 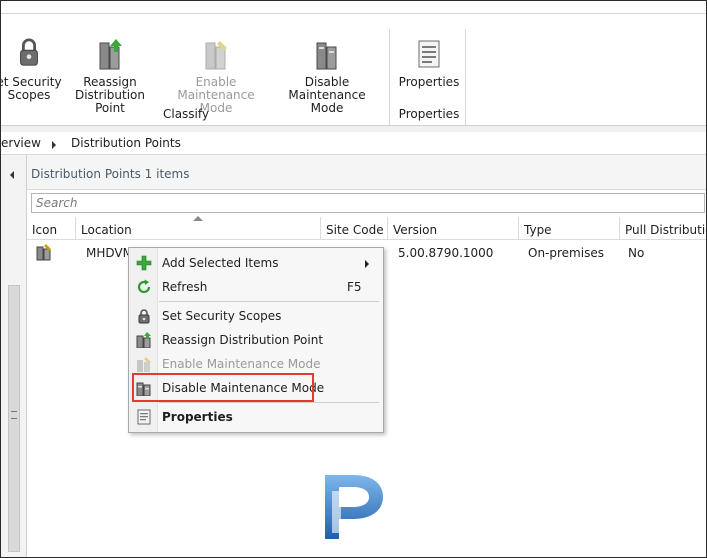 I want to click on pane-scrollbar, so click(x=14, y=418).